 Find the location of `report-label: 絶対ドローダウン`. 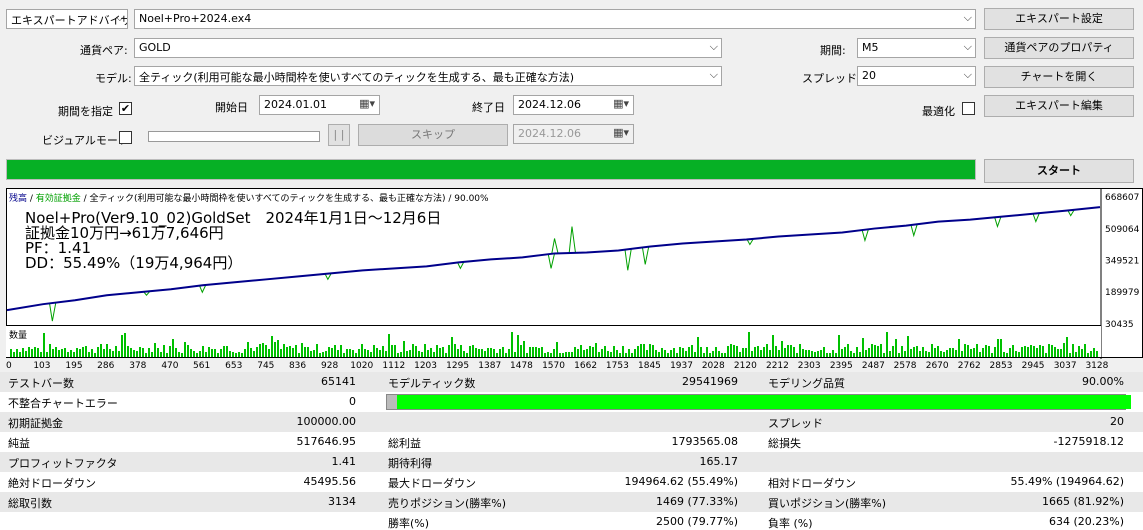

report-label: 絶対ドローダウン is located at coordinates (52, 483).